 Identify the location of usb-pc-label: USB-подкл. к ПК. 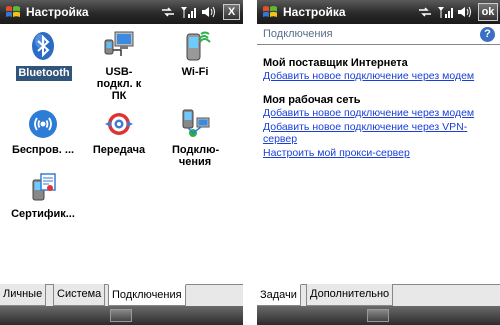
(119, 84).